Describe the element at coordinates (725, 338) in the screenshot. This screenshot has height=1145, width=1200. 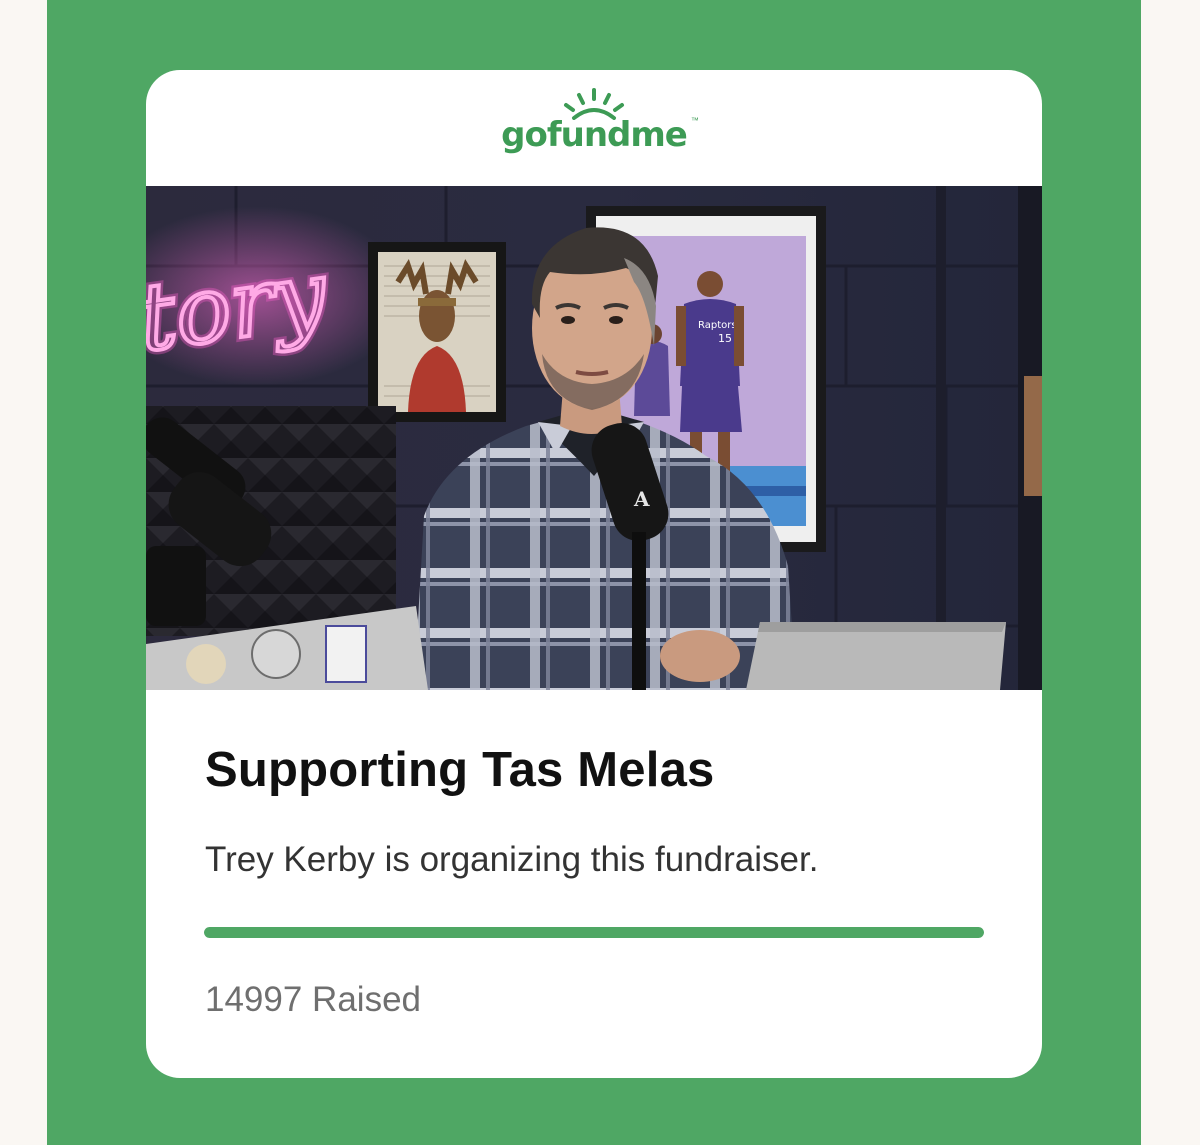
I see `jersey-number: 15` at that location.